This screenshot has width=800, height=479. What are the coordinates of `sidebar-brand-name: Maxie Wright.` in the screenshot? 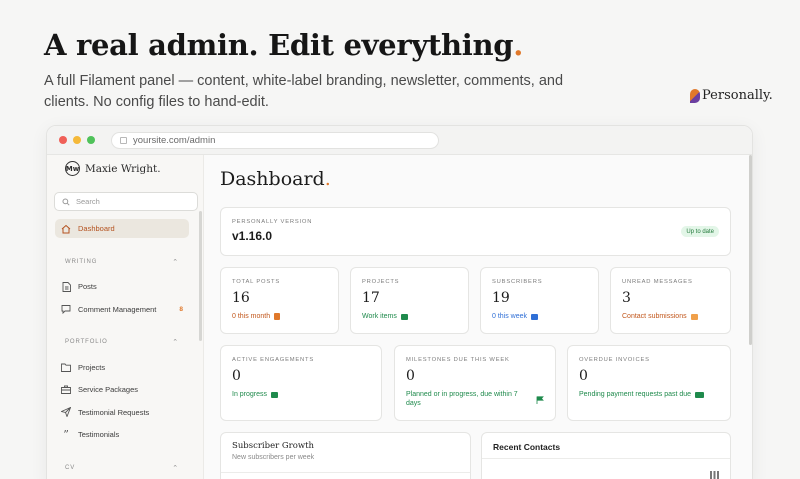 It's located at (123, 168).